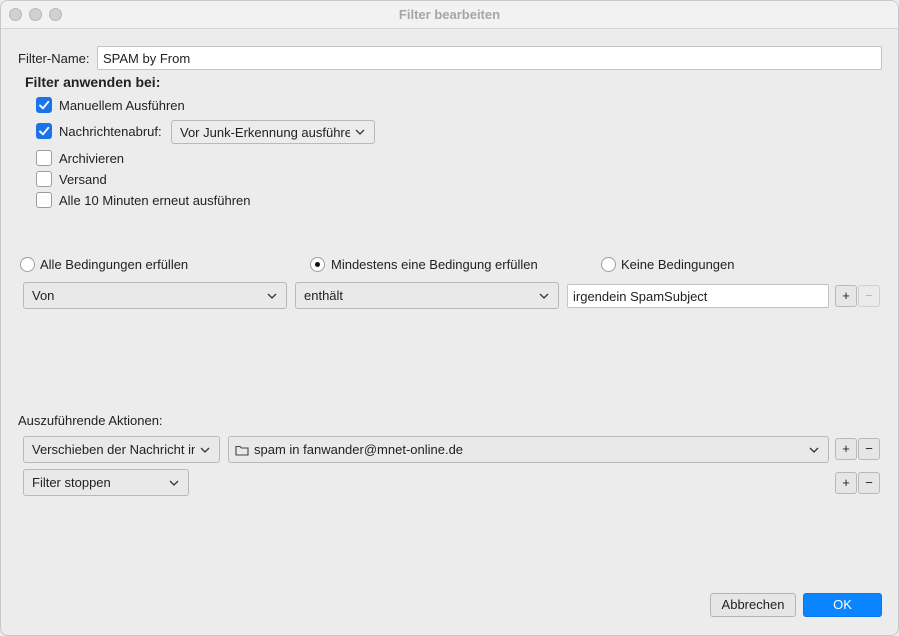 The image size is (899, 636). I want to click on action-1-target-select: spam in fanwander@mnet-online.de, so click(528, 449).